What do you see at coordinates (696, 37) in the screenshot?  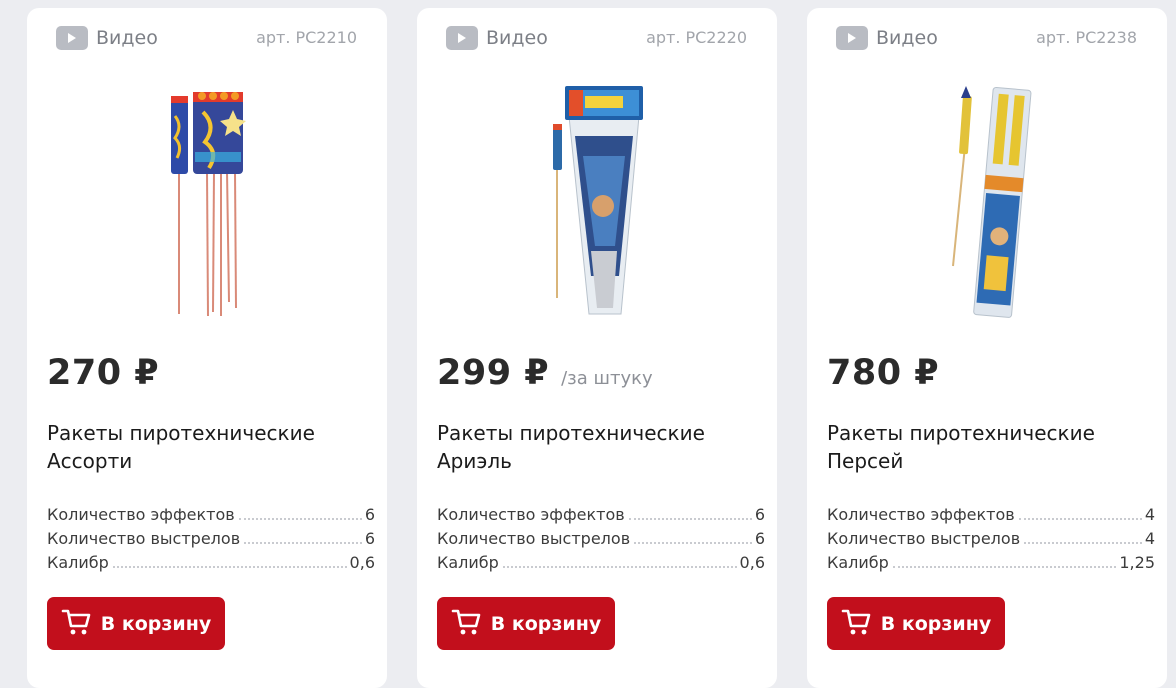 I see `article-number: арт. РС2220` at bounding box center [696, 37].